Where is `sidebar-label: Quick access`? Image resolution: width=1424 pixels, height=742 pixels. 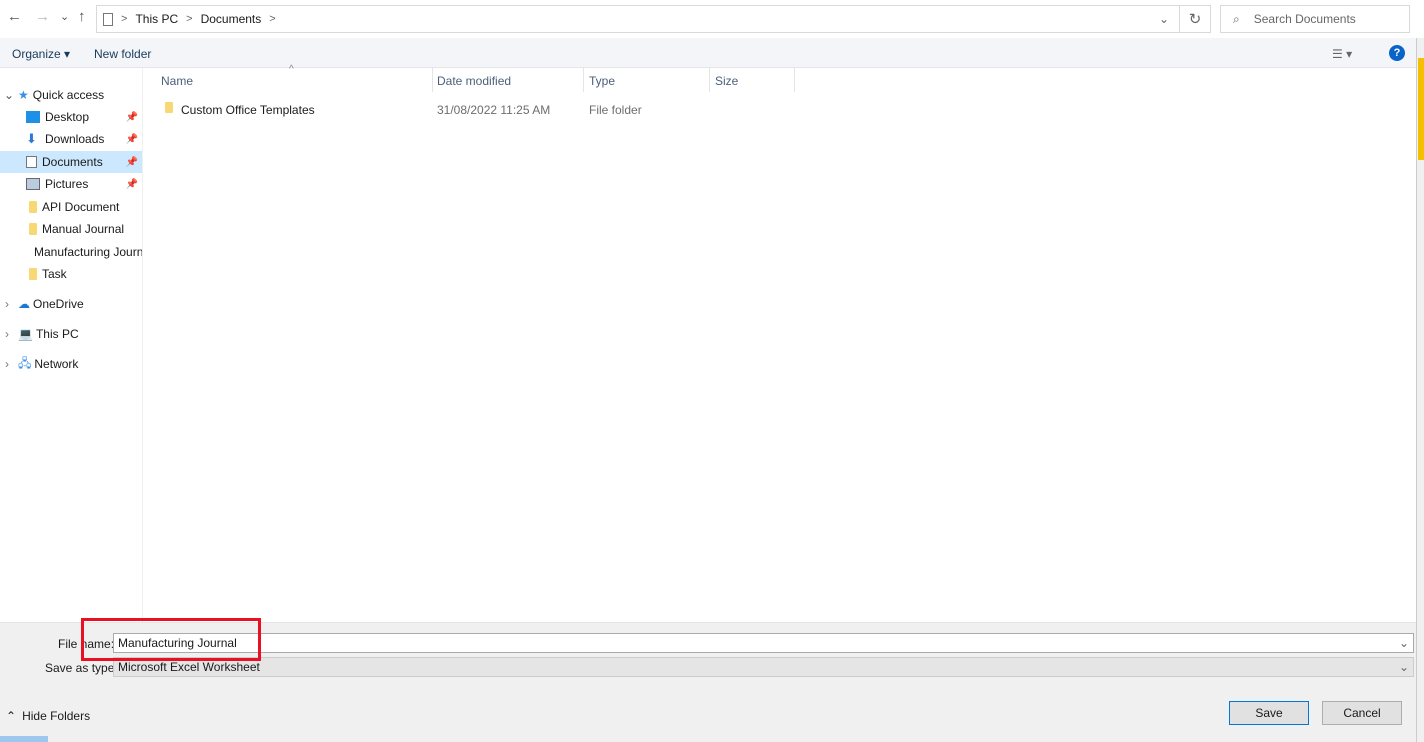
sidebar-label: Quick access is located at coordinates (68, 95).